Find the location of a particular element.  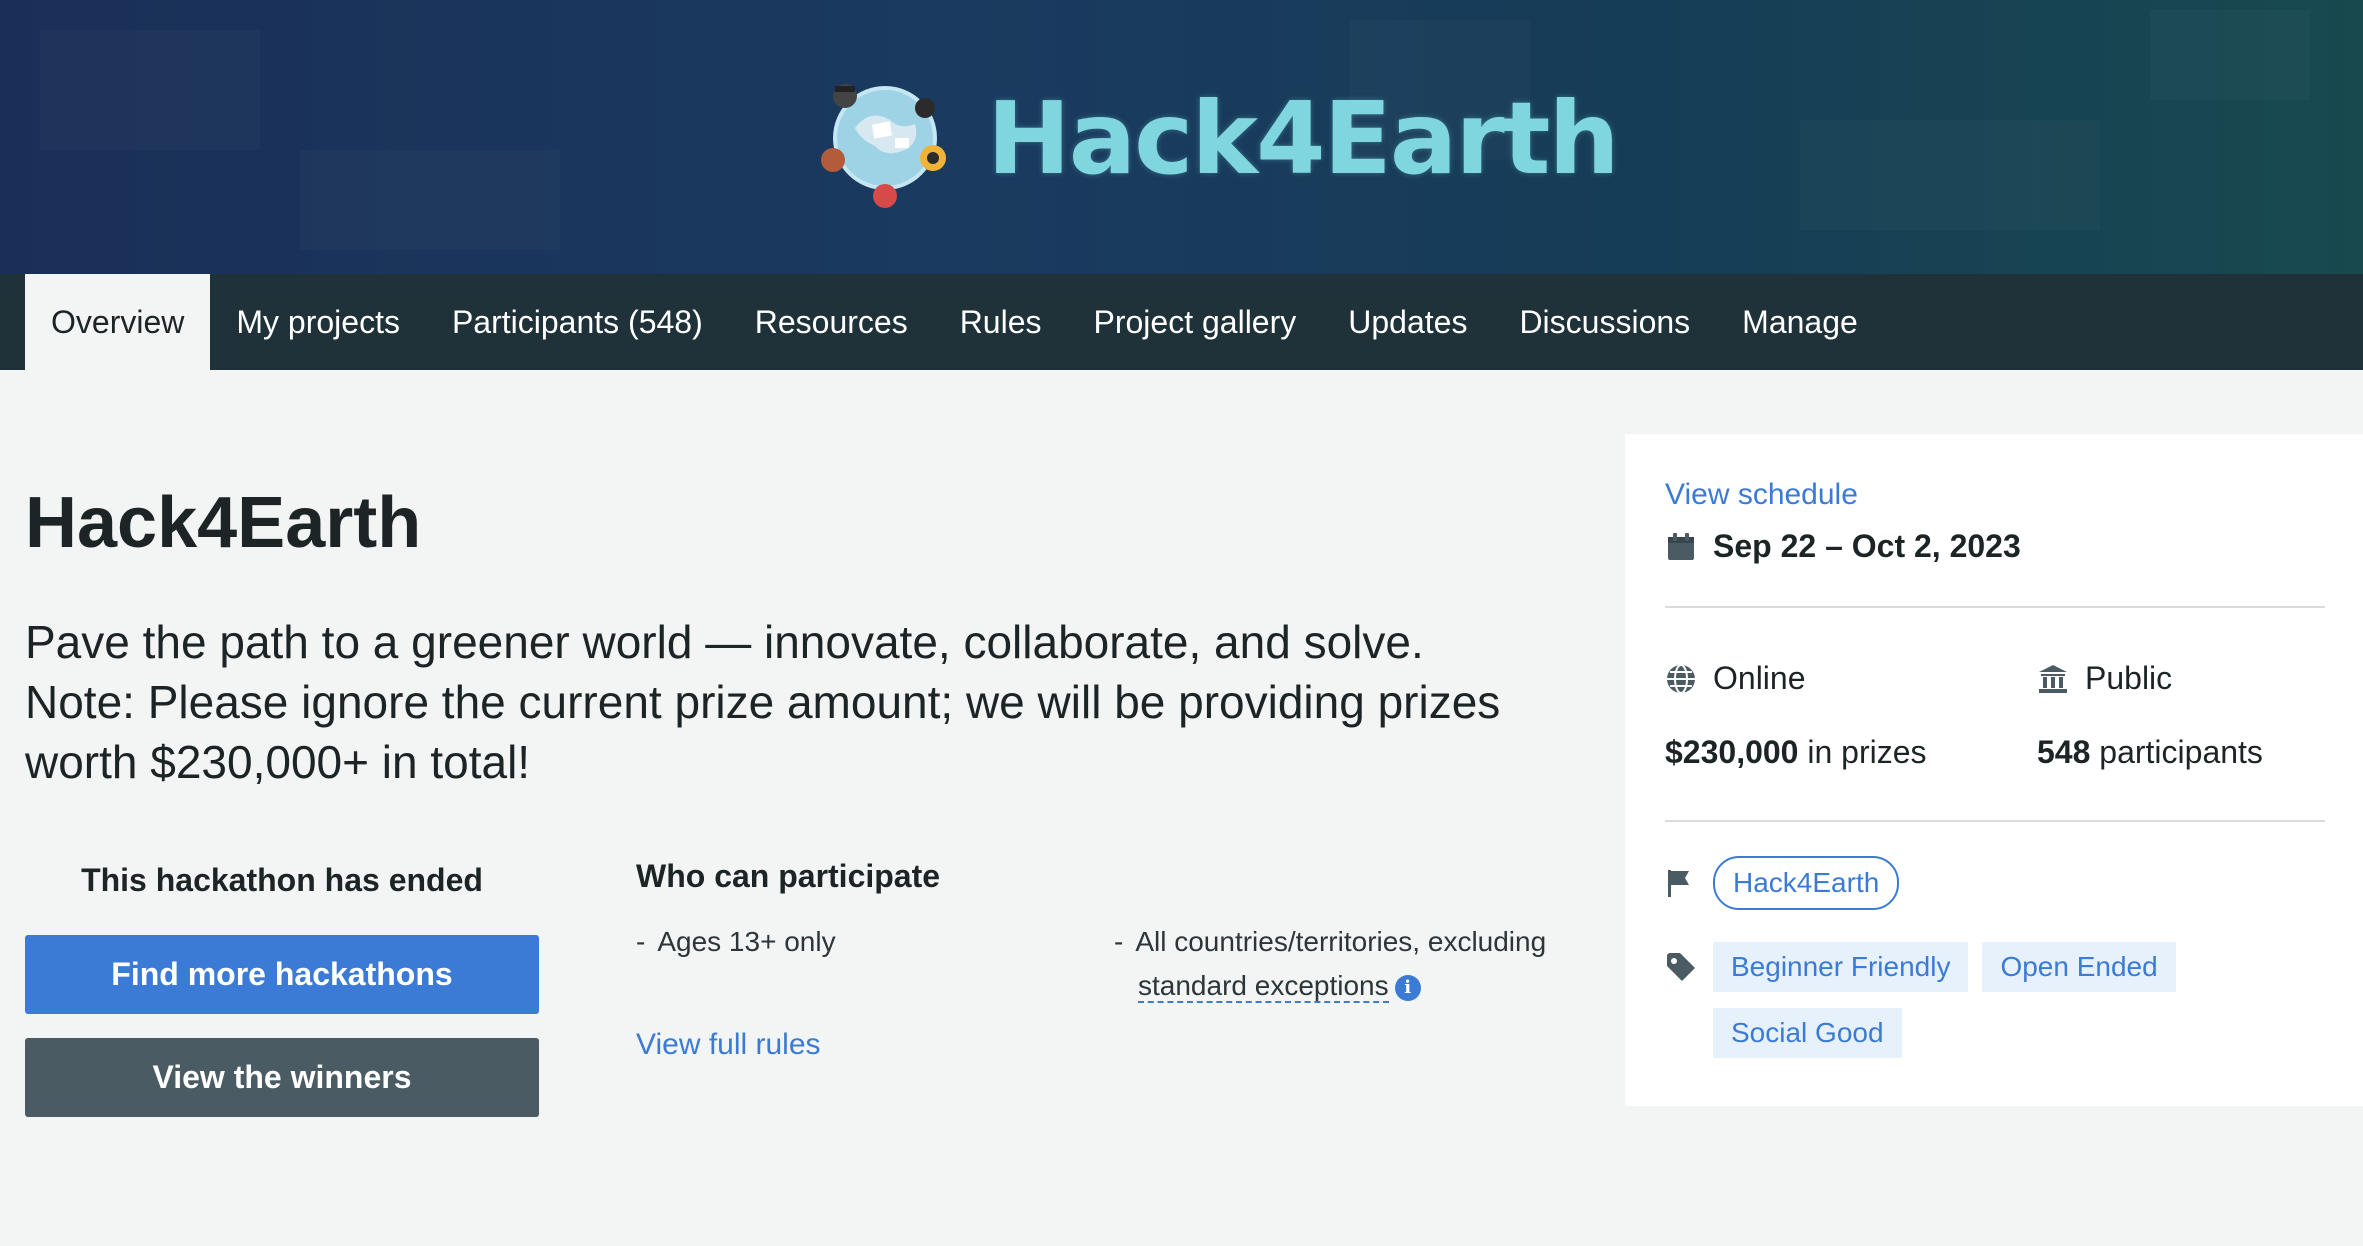

location-info: Online is located at coordinates (1735, 678).